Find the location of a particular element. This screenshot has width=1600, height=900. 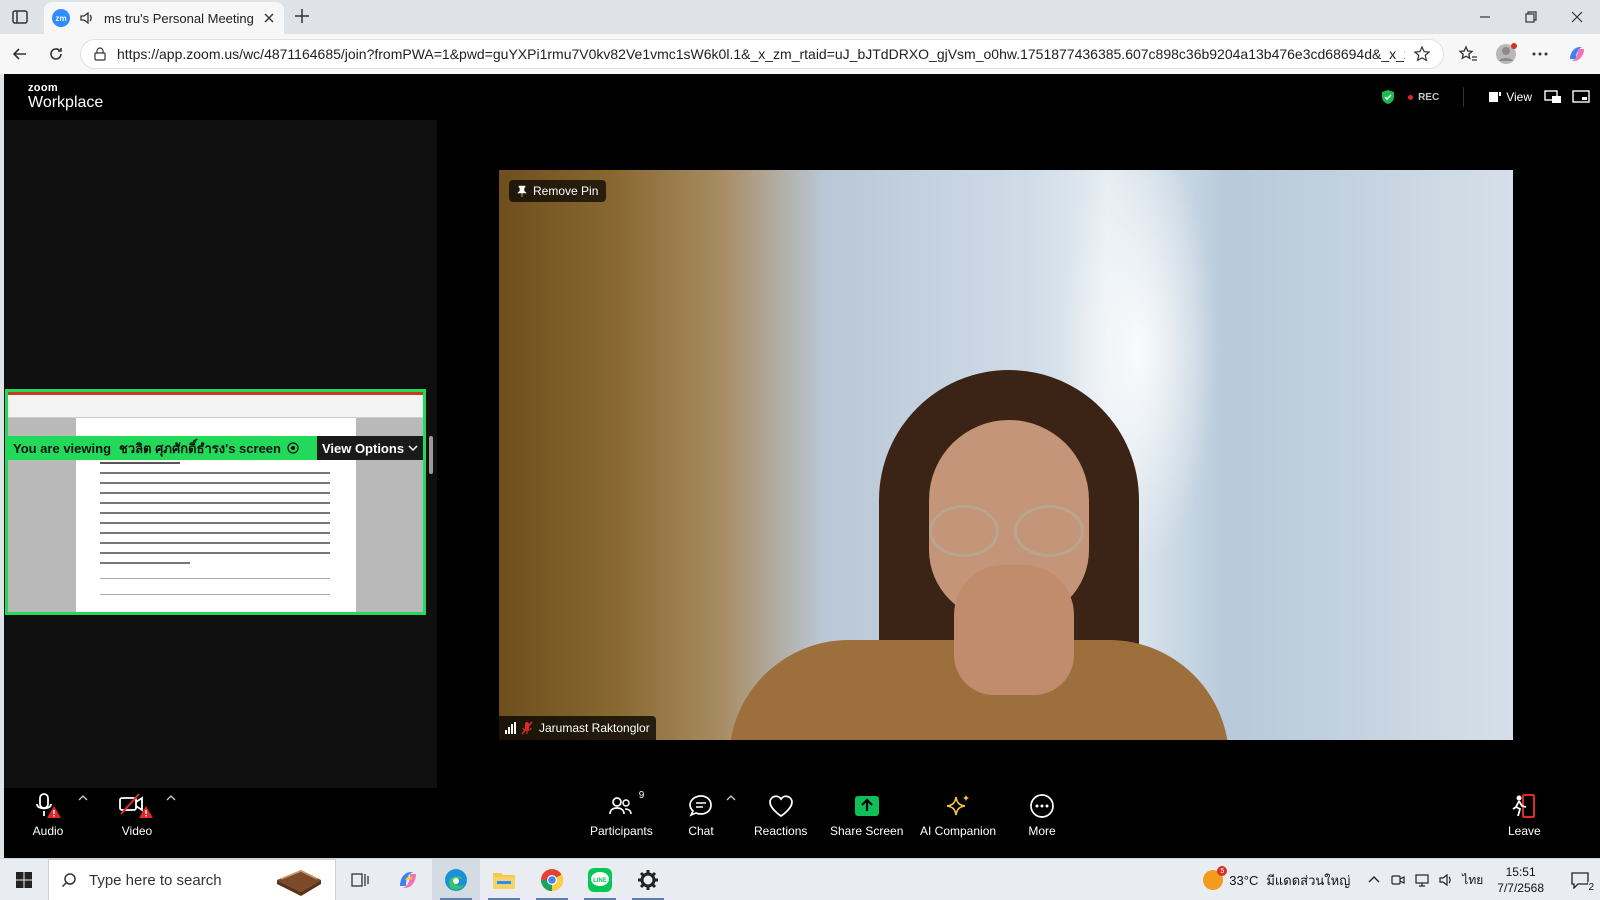

taskbar-file-explorer is located at coordinates (504, 879).